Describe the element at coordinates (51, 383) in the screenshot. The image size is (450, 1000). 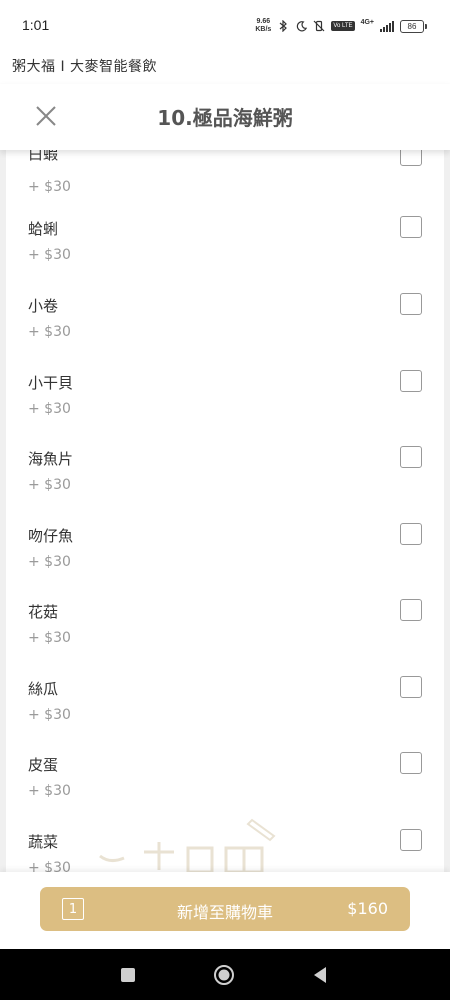
I see `option-name: 小干貝` at that location.